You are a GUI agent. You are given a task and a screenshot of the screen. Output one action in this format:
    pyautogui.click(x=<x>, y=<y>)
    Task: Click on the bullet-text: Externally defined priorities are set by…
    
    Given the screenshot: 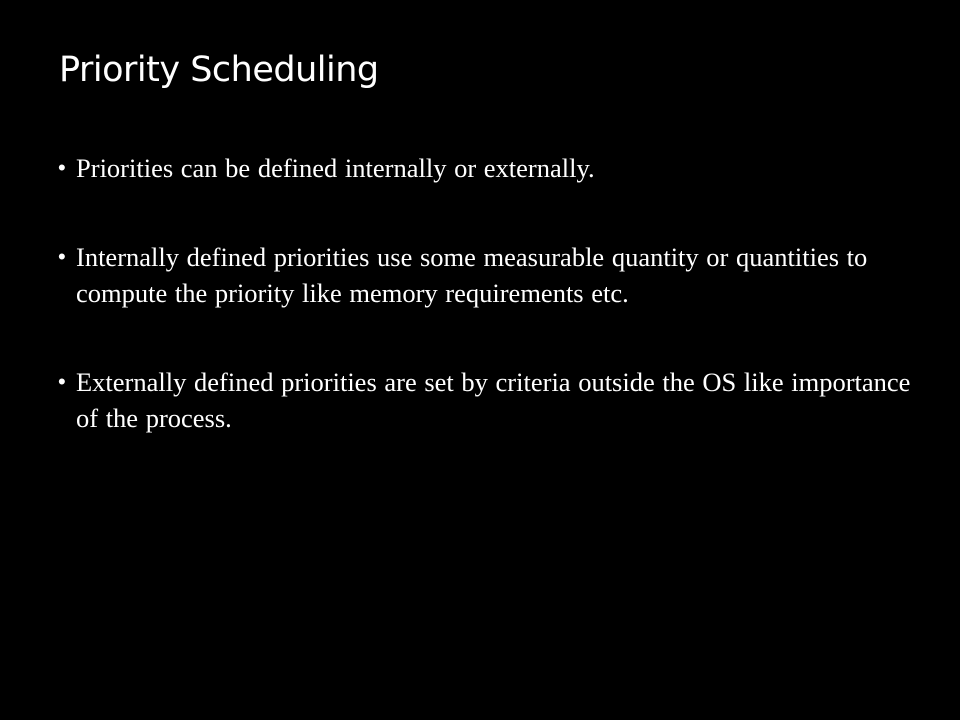 What is the action you would take?
    pyautogui.click(x=493, y=400)
    